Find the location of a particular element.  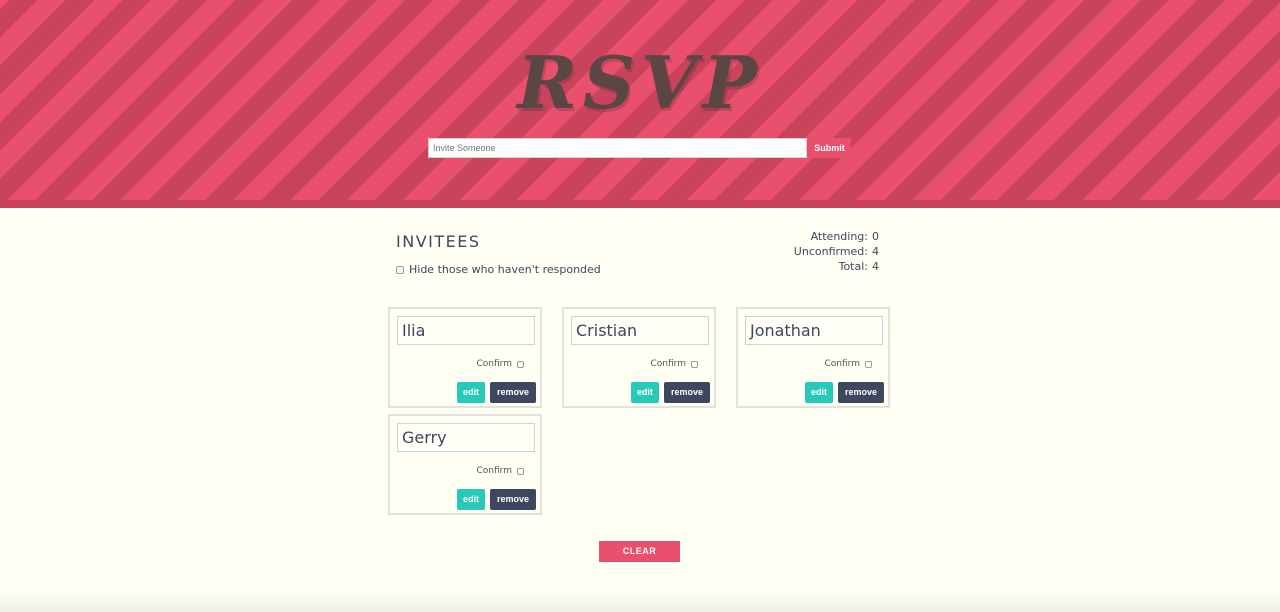

rsvp-counts: Attending: 0 Unconfirmed: 4 Total: 4 is located at coordinates (840, 251).